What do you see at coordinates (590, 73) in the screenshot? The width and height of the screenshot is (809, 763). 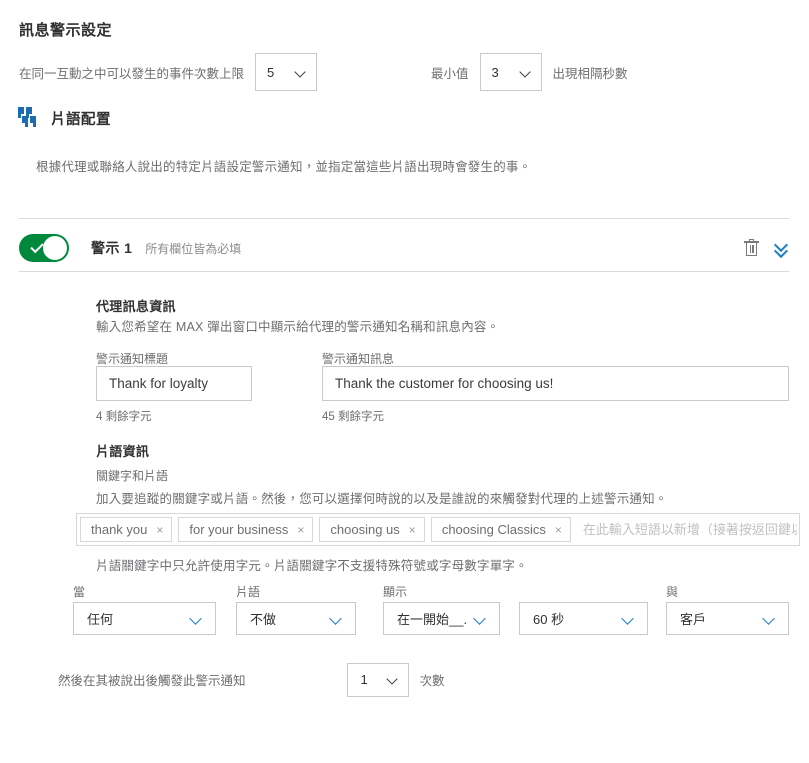 I see `minimum-unit-label: 出現相隔秒數` at bounding box center [590, 73].